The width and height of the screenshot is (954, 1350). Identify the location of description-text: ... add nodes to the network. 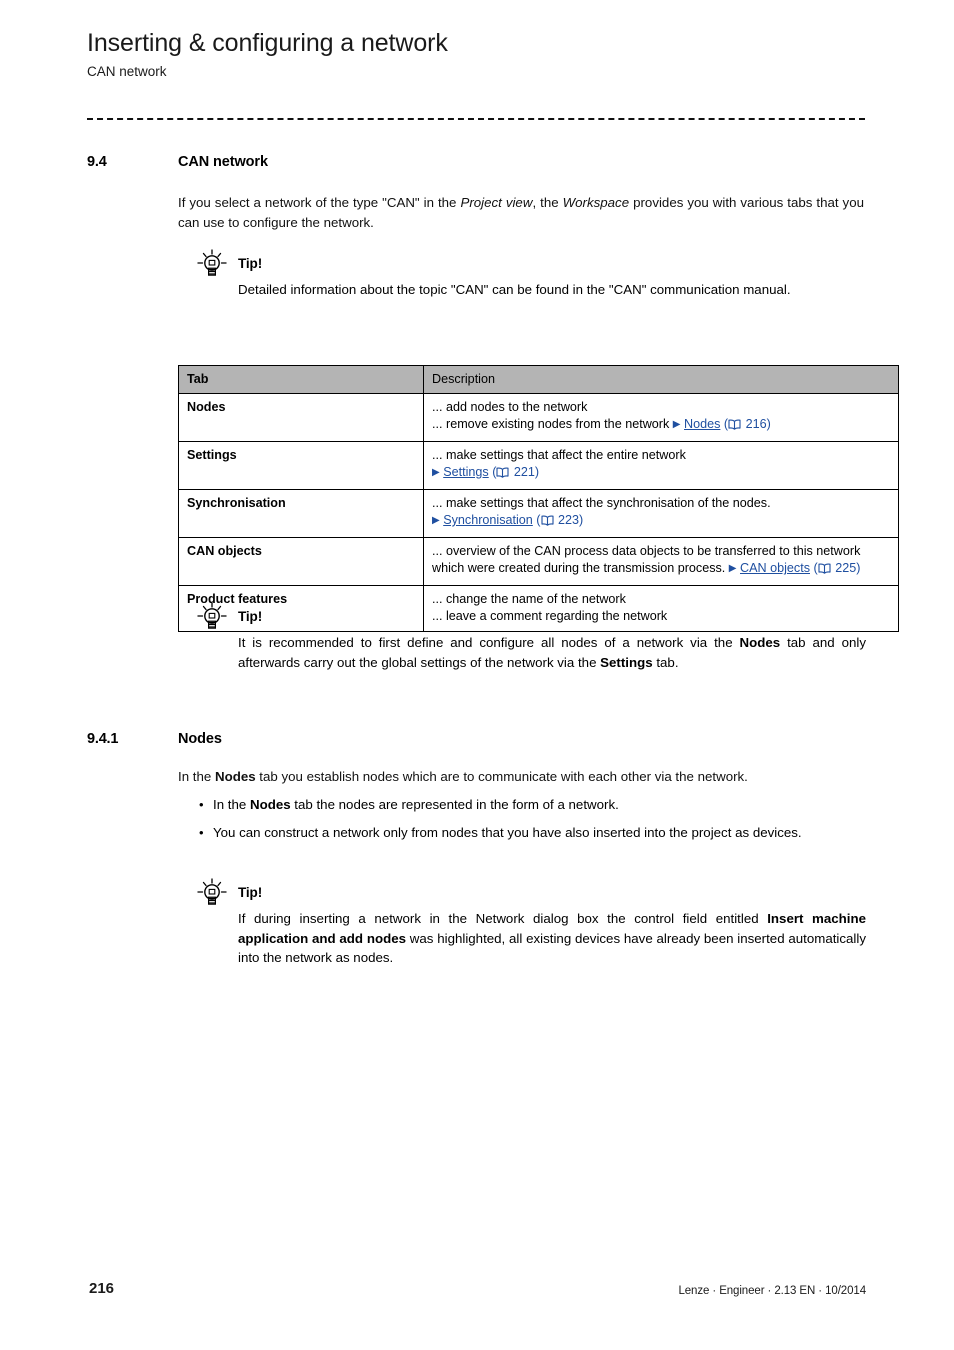
(510, 407).